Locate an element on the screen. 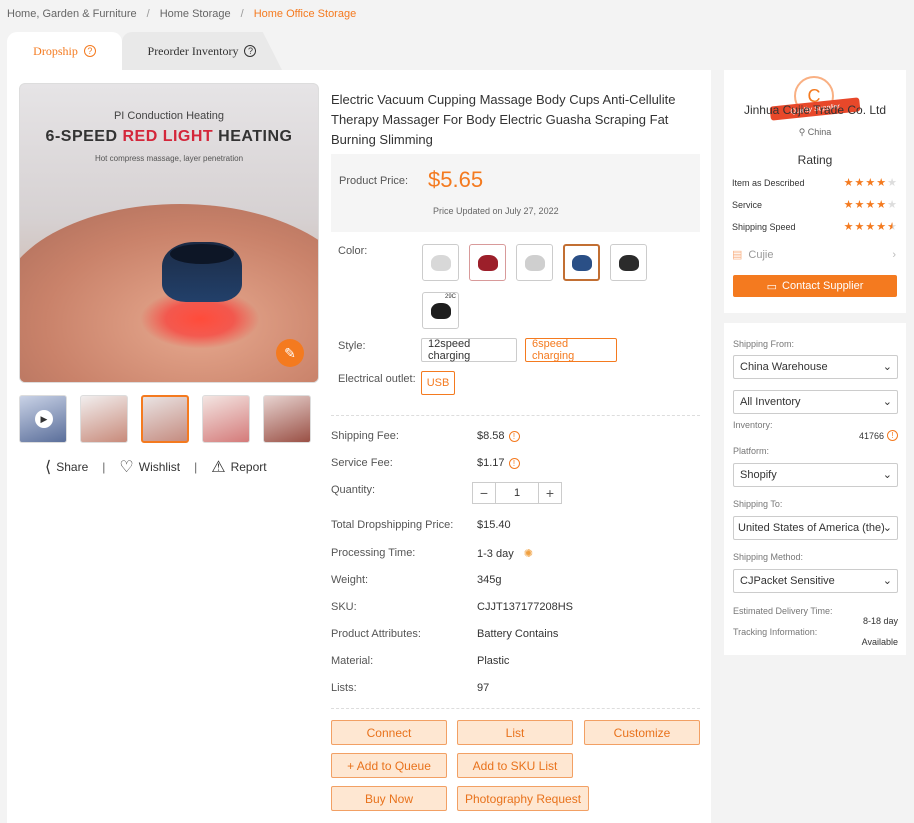 This screenshot has width=914, height=823. shipping-method-label: Shipping Method: is located at coordinates (768, 557).